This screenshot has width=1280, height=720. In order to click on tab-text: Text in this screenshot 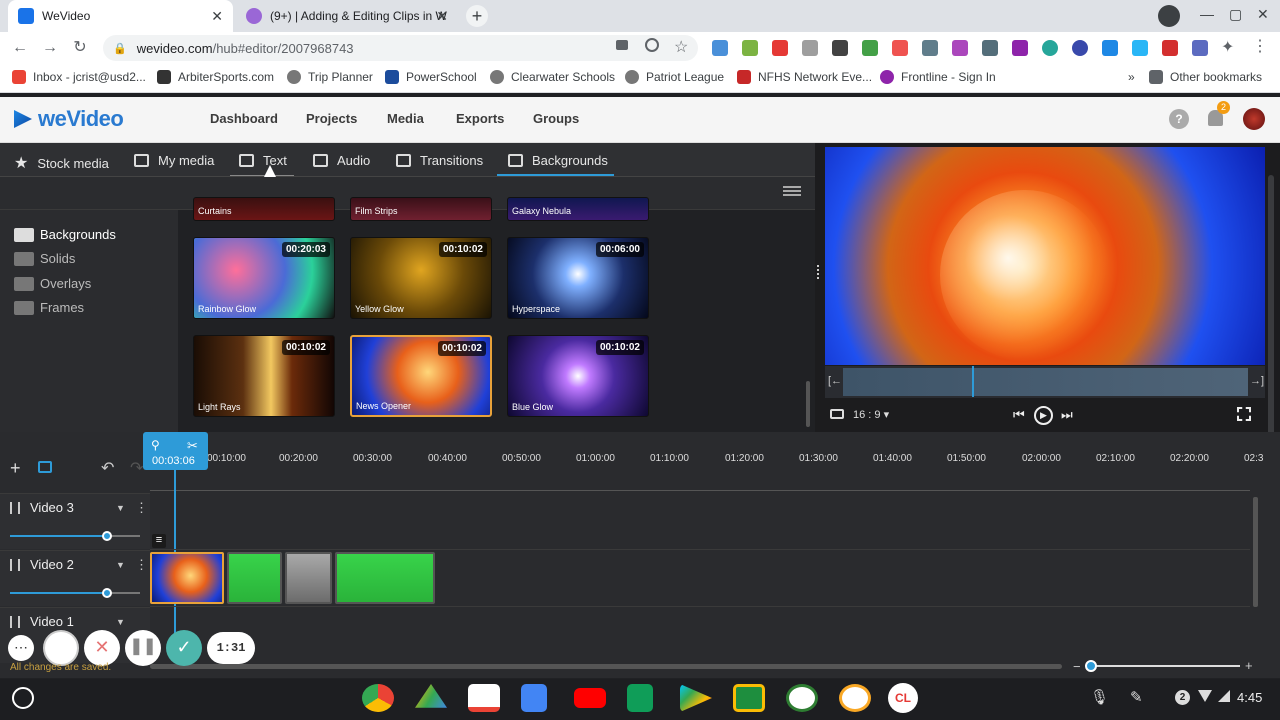, I will do `click(263, 160)`.